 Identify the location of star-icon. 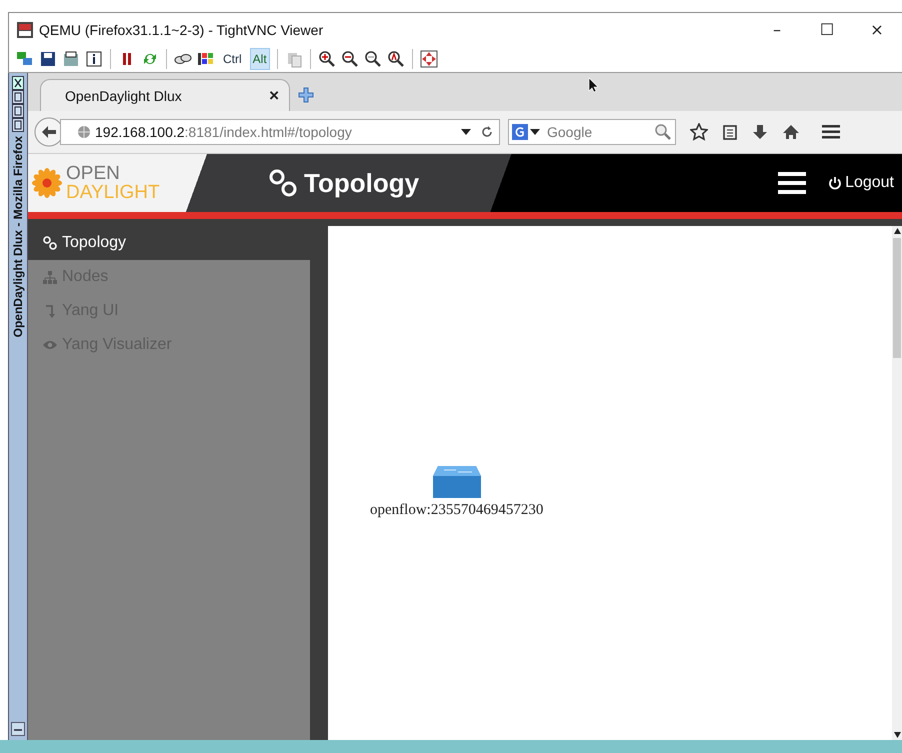
(699, 132).